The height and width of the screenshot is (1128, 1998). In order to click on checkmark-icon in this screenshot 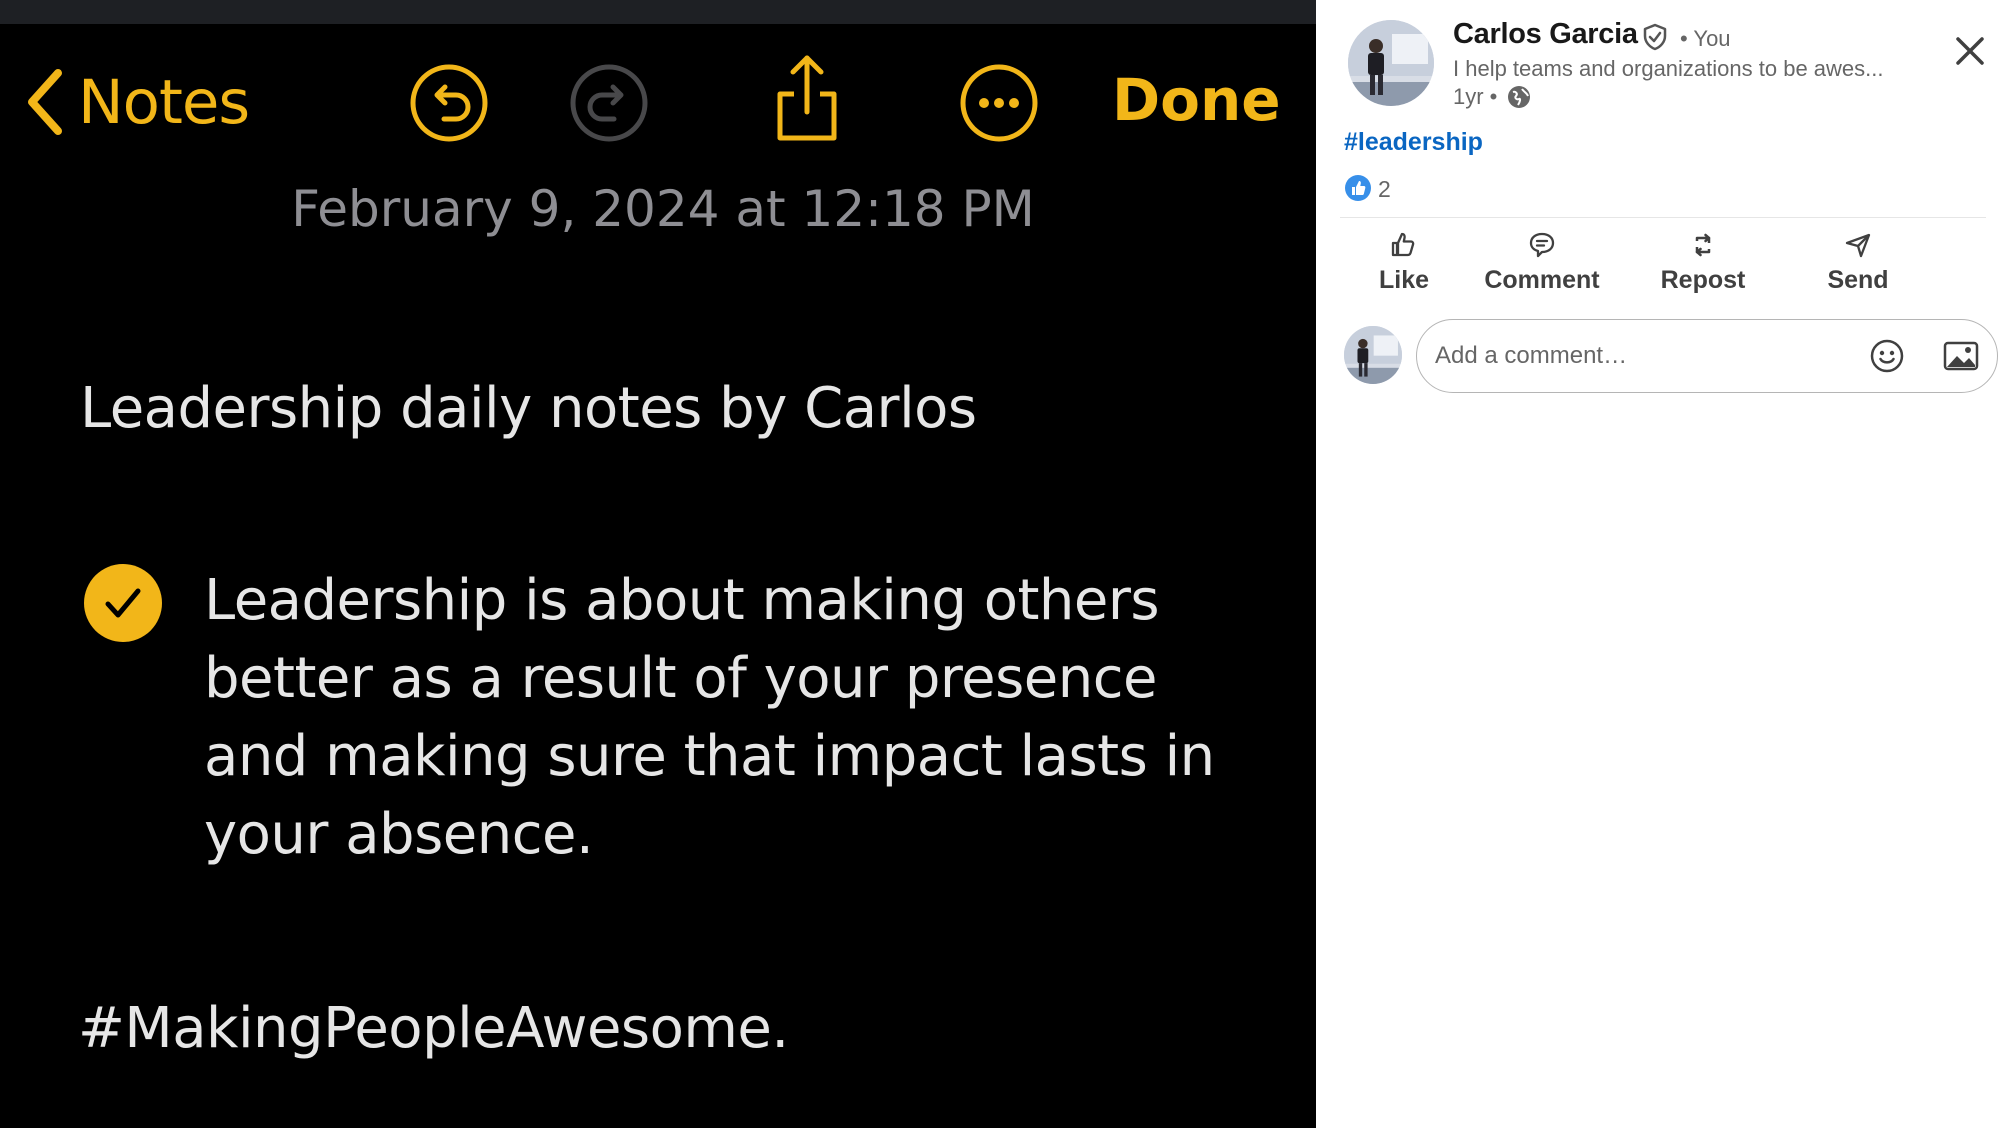, I will do `click(123, 603)`.